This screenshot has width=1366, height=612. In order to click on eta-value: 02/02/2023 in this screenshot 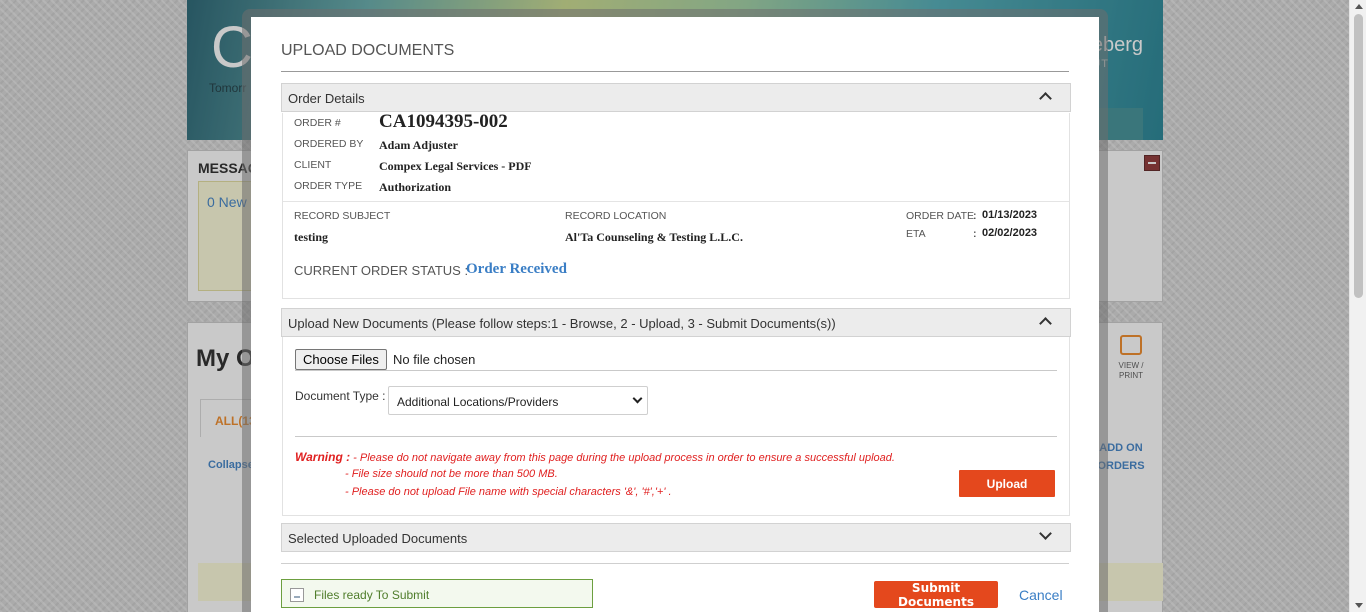, I will do `click(1010, 233)`.